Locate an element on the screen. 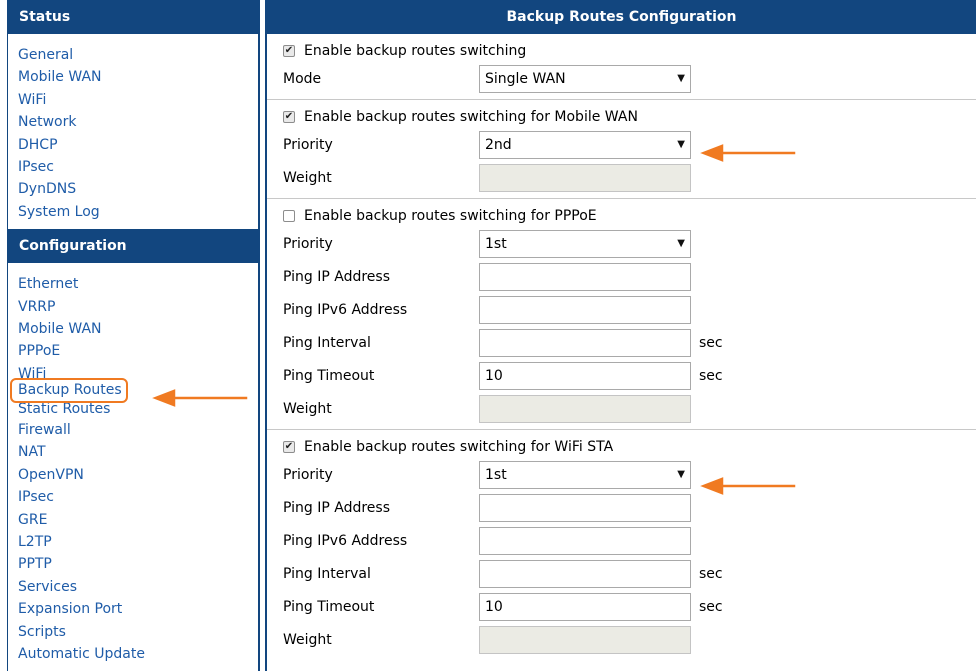 This screenshot has width=976, height=671. wifi-sta-ping-timeout-label: Ping Timeout is located at coordinates (329, 606).